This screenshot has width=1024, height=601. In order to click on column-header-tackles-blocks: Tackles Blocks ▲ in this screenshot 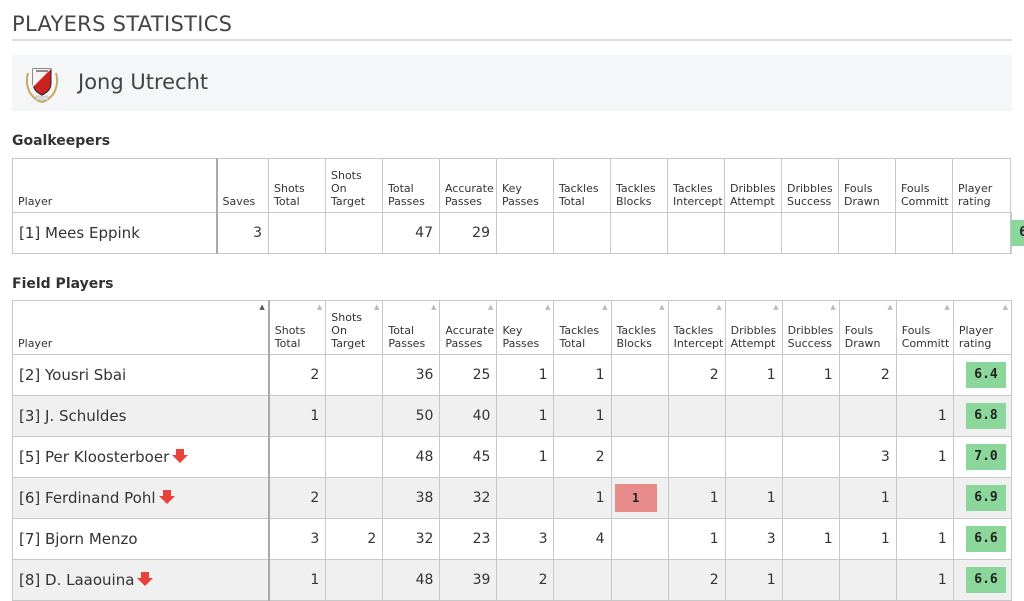, I will do `click(639, 327)`.